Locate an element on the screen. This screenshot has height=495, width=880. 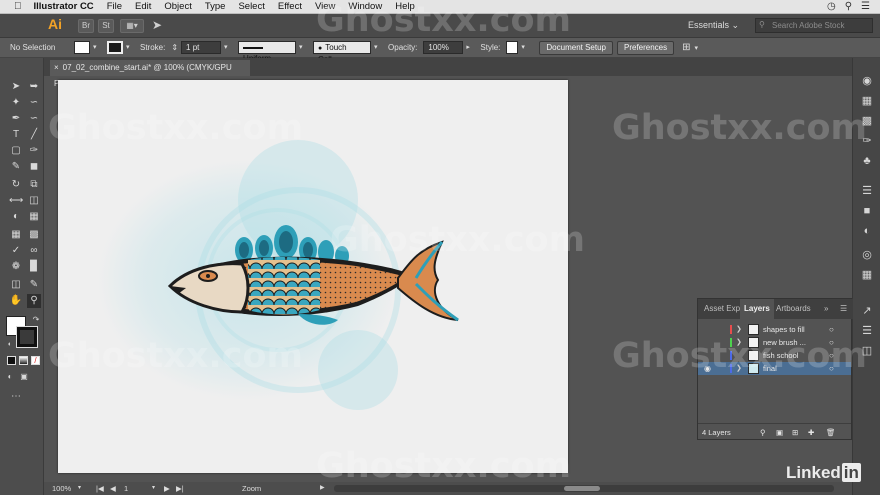
type-tool-icon: T is located at coordinates (16, 135).